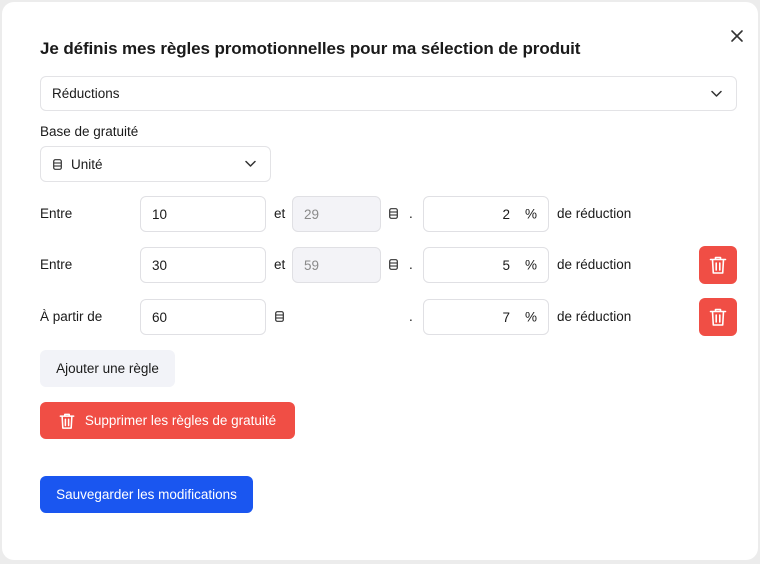 The width and height of the screenshot is (760, 564). What do you see at coordinates (203, 265) in the screenshot?
I see `rule-2-from-input: 30` at bounding box center [203, 265].